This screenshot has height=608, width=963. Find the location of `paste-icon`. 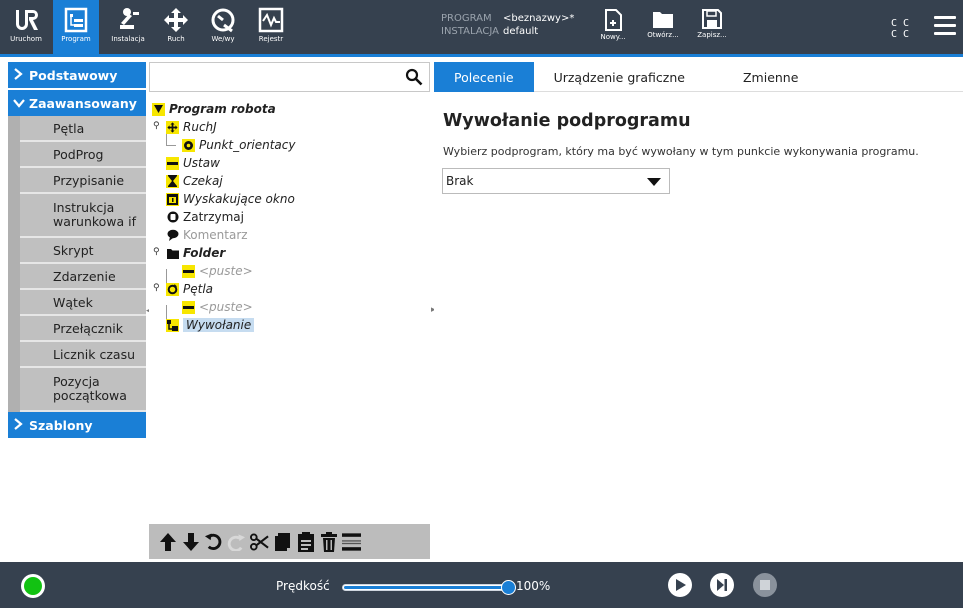

paste-icon is located at coordinates (305, 542).